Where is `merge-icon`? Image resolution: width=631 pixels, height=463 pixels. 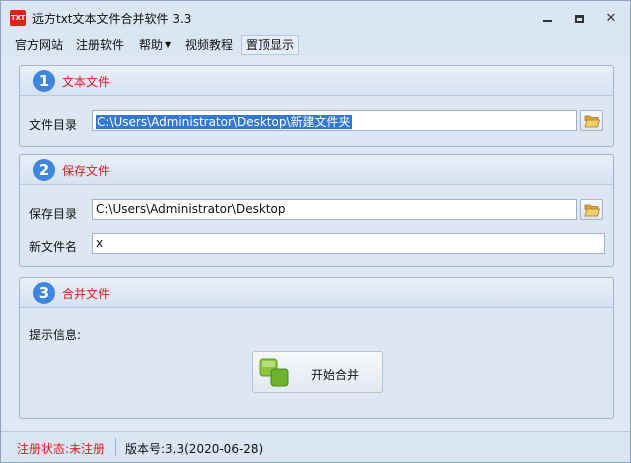
merge-icon is located at coordinates (274, 372).